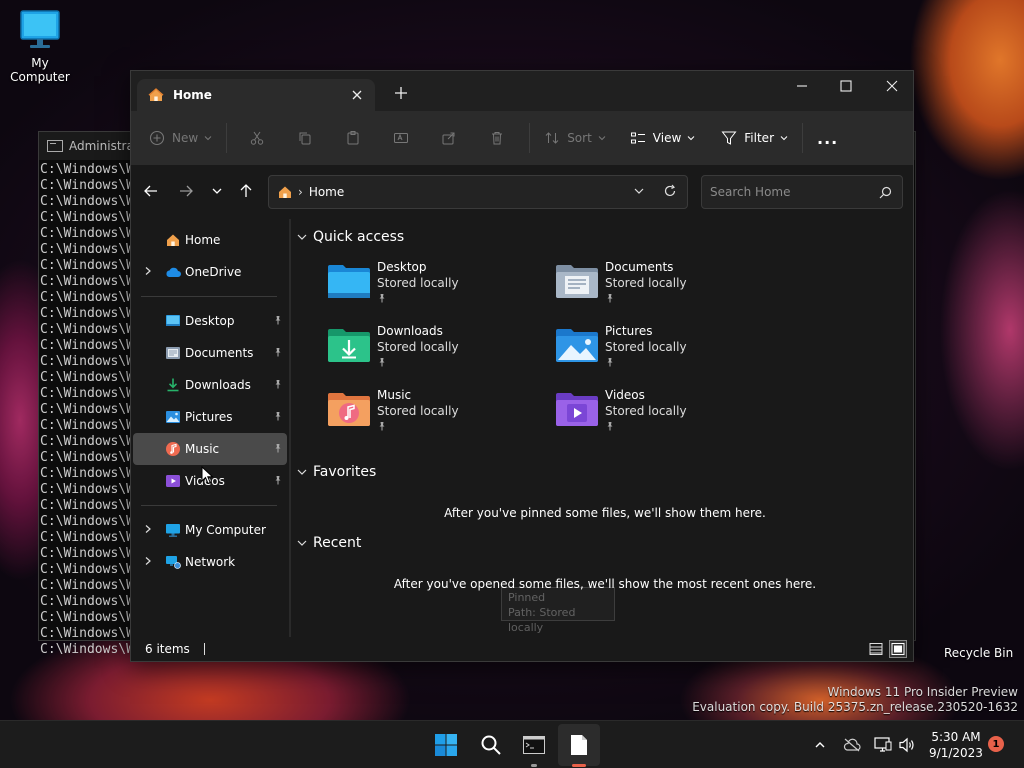 This screenshot has height=768, width=1024. Describe the element at coordinates (210, 449) in the screenshot. I see `nav-item-music: Music` at that location.